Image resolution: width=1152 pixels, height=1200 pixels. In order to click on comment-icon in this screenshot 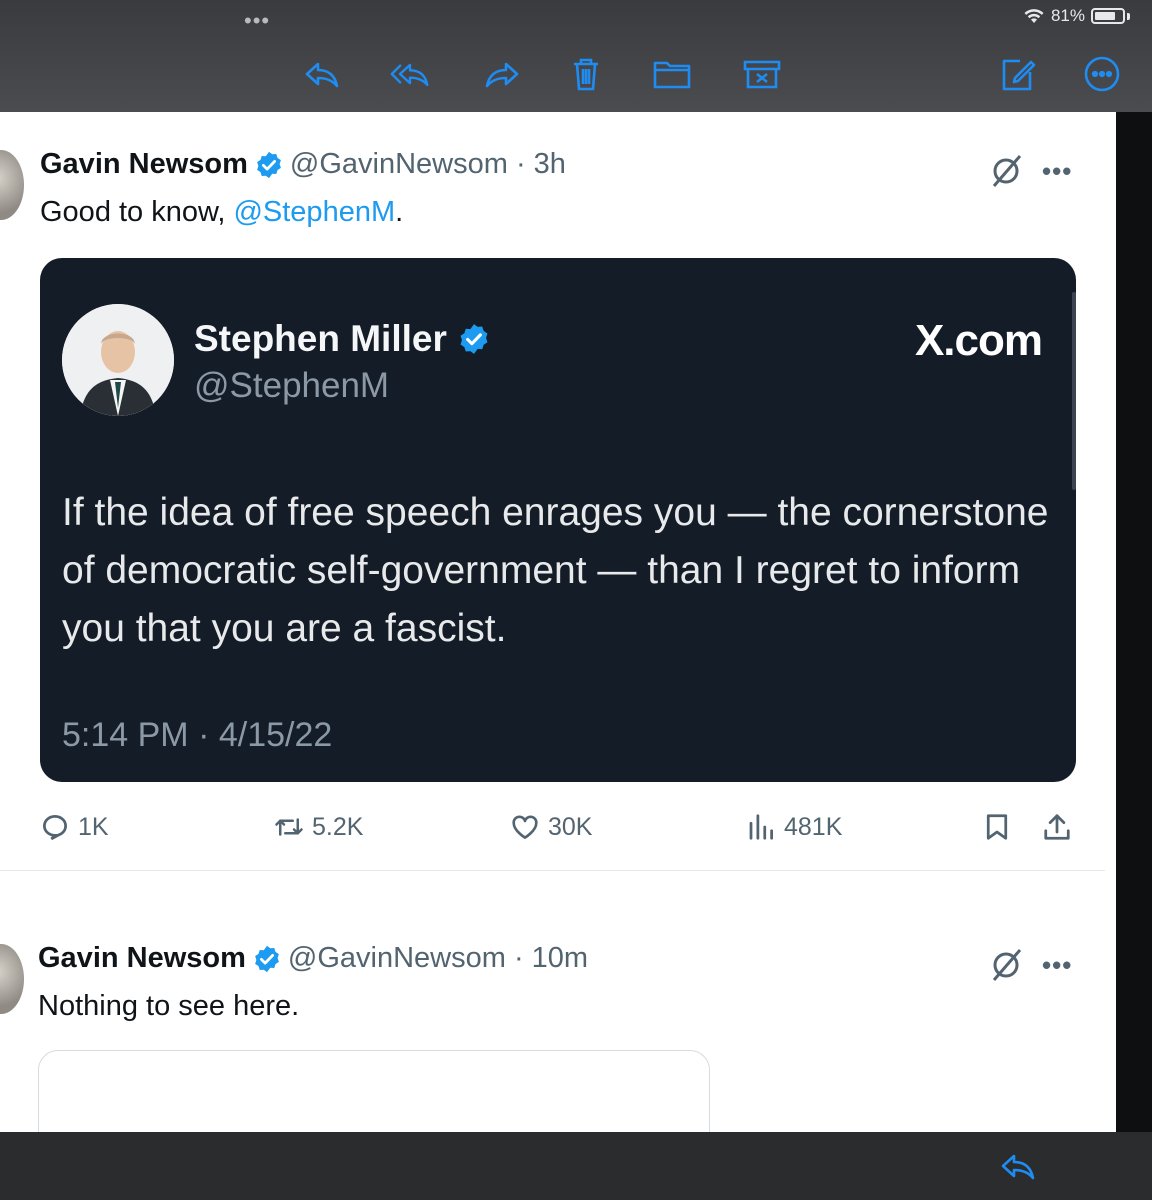, I will do `click(55, 827)`.